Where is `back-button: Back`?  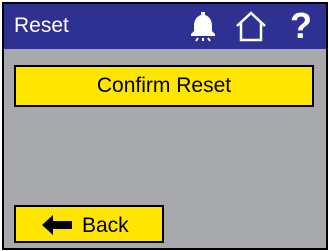 back-button: Back is located at coordinates (89, 224).